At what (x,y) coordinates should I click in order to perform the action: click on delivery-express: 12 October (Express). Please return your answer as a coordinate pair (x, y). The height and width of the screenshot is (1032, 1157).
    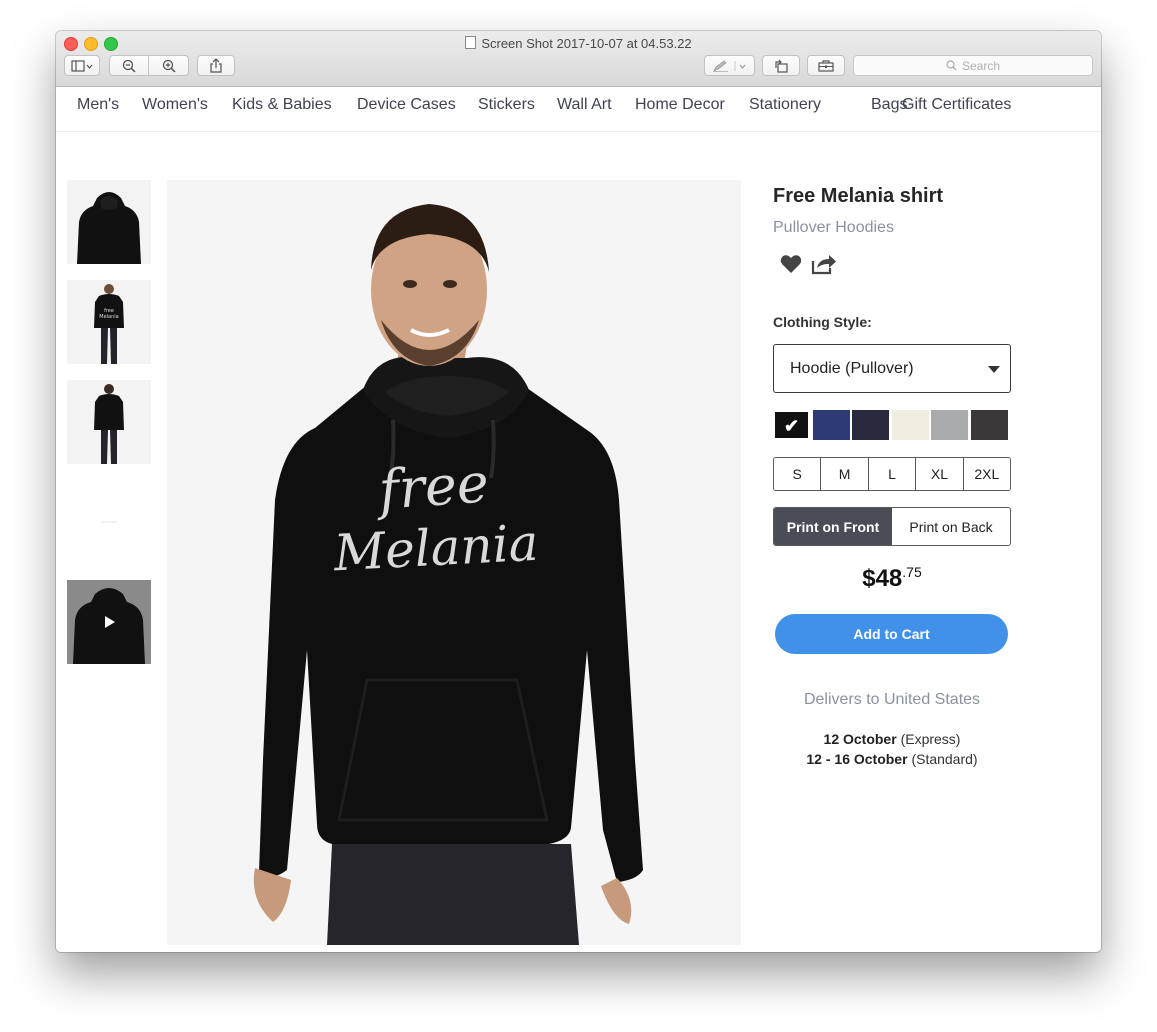
    Looking at the image, I should click on (892, 739).